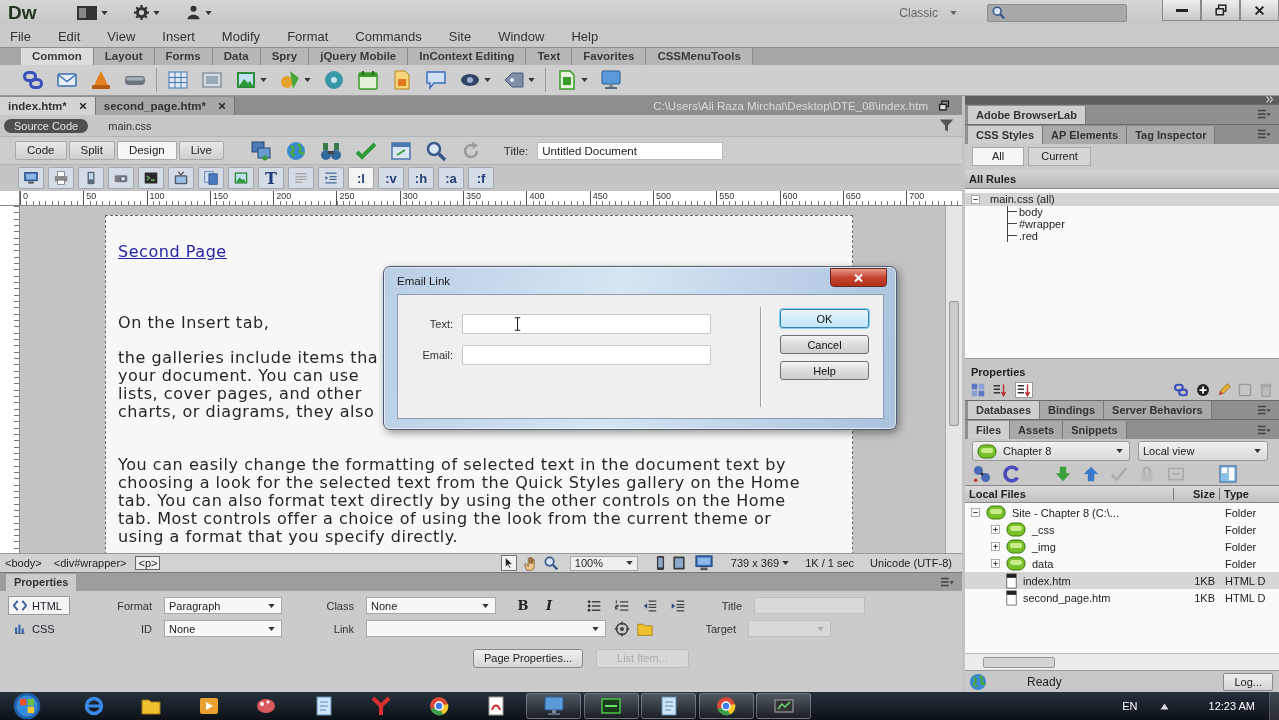 The width and height of the screenshot is (1279, 720). Describe the element at coordinates (130, 125) in the screenshot. I see `related-file-tab: main.css` at that location.